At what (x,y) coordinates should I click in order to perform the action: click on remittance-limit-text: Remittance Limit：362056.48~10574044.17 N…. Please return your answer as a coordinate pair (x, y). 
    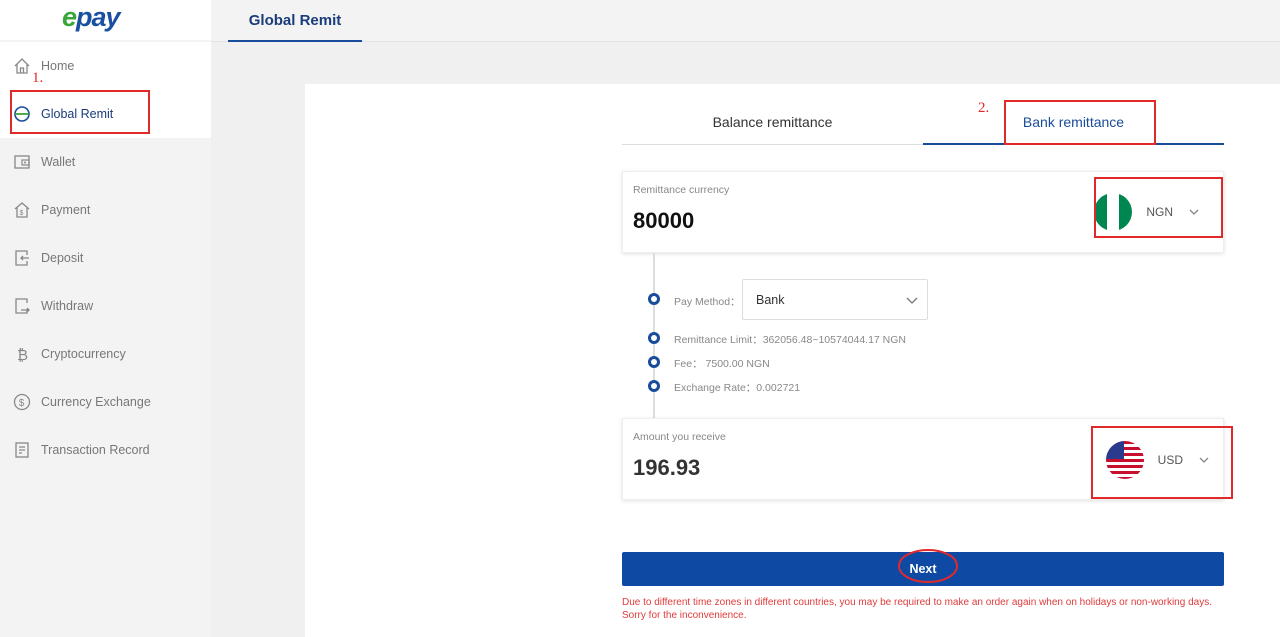
    Looking at the image, I should click on (790, 340).